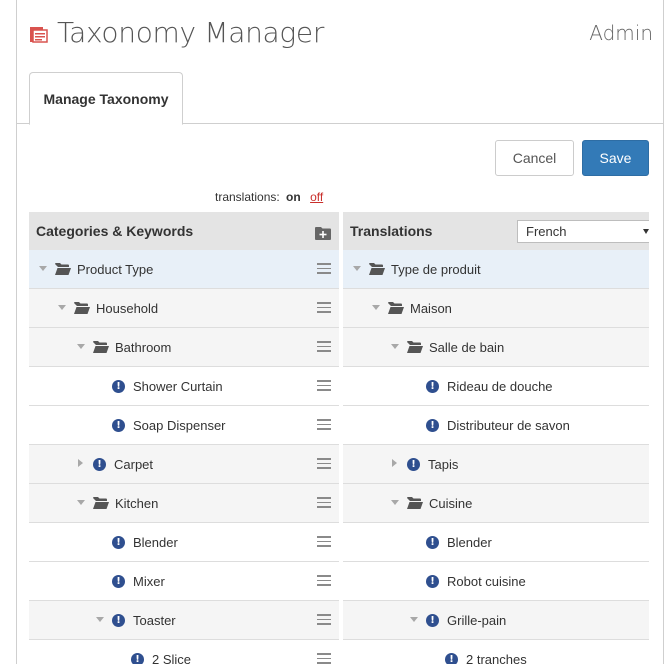 Image resolution: width=664 pixels, height=664 pixels. What do you see at coordinates (155, 542) in the screenshot?
I see `tree-row-label: Blender` at bounding box center [155, 542].